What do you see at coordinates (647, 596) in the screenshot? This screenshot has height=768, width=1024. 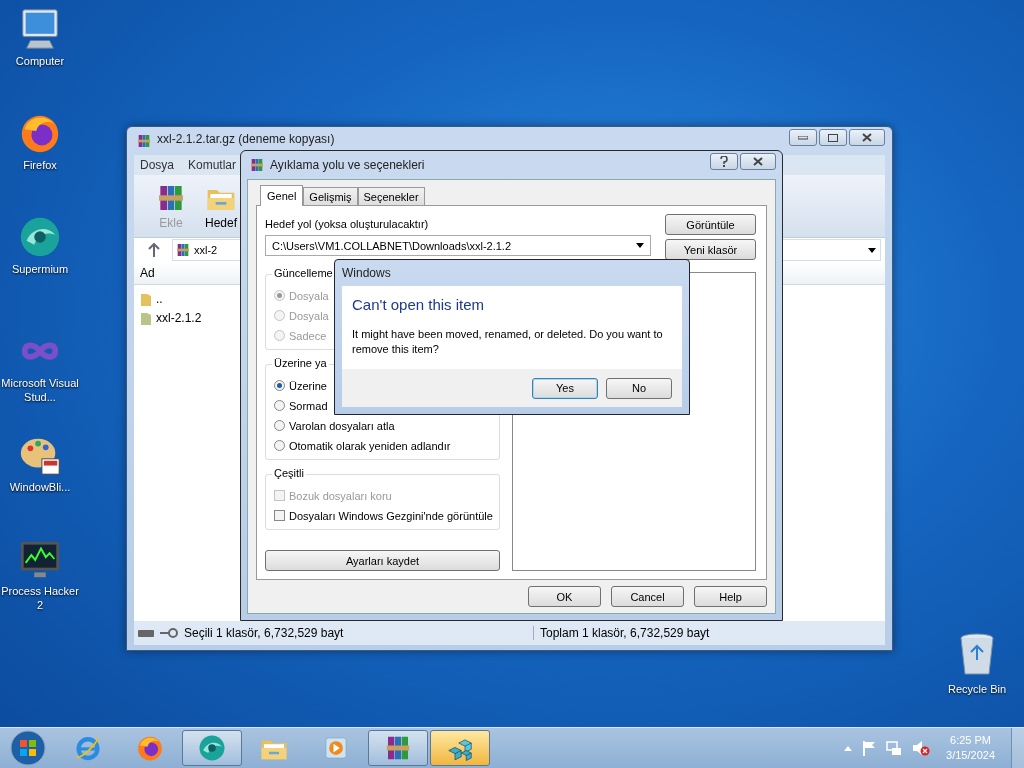 I see `dialog-button: Cancel` at bounding box center [647, 596].